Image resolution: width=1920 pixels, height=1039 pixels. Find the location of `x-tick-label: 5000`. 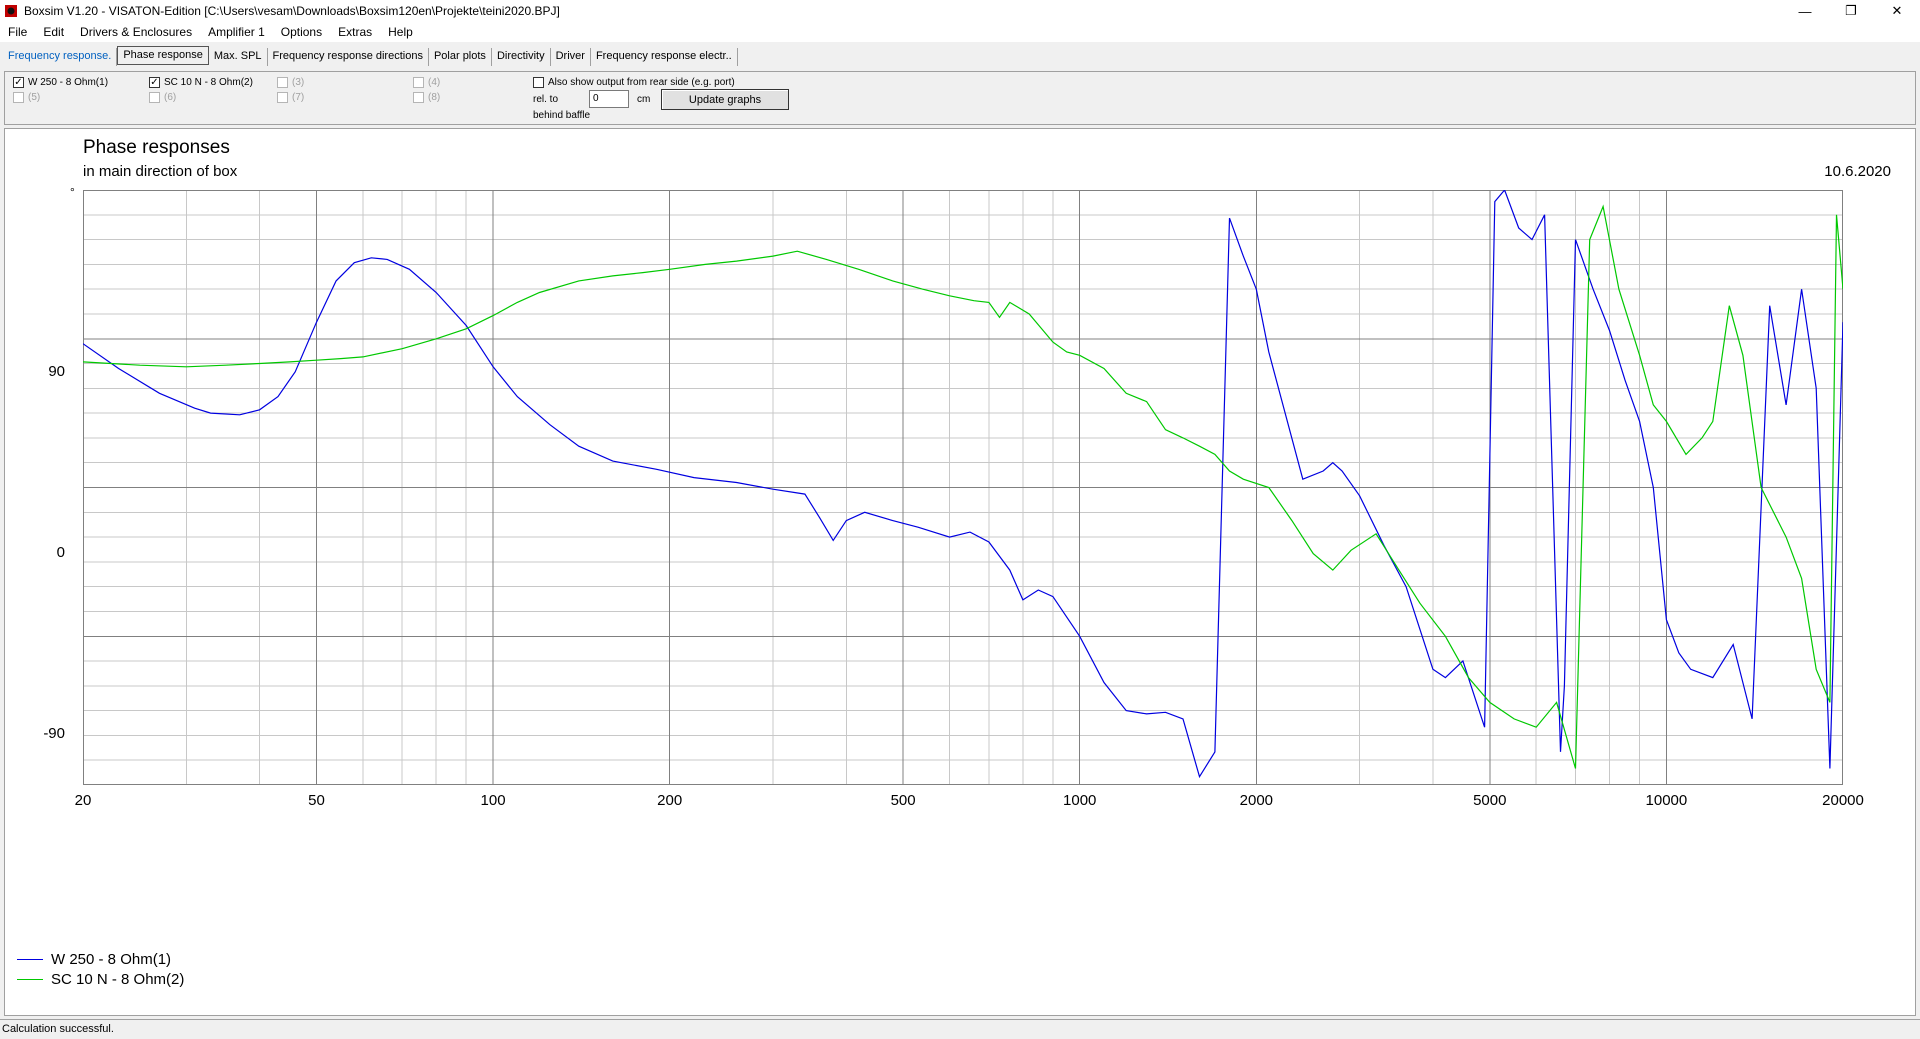

x-tick-label: 5000 is located at coordinates (1490, 800).